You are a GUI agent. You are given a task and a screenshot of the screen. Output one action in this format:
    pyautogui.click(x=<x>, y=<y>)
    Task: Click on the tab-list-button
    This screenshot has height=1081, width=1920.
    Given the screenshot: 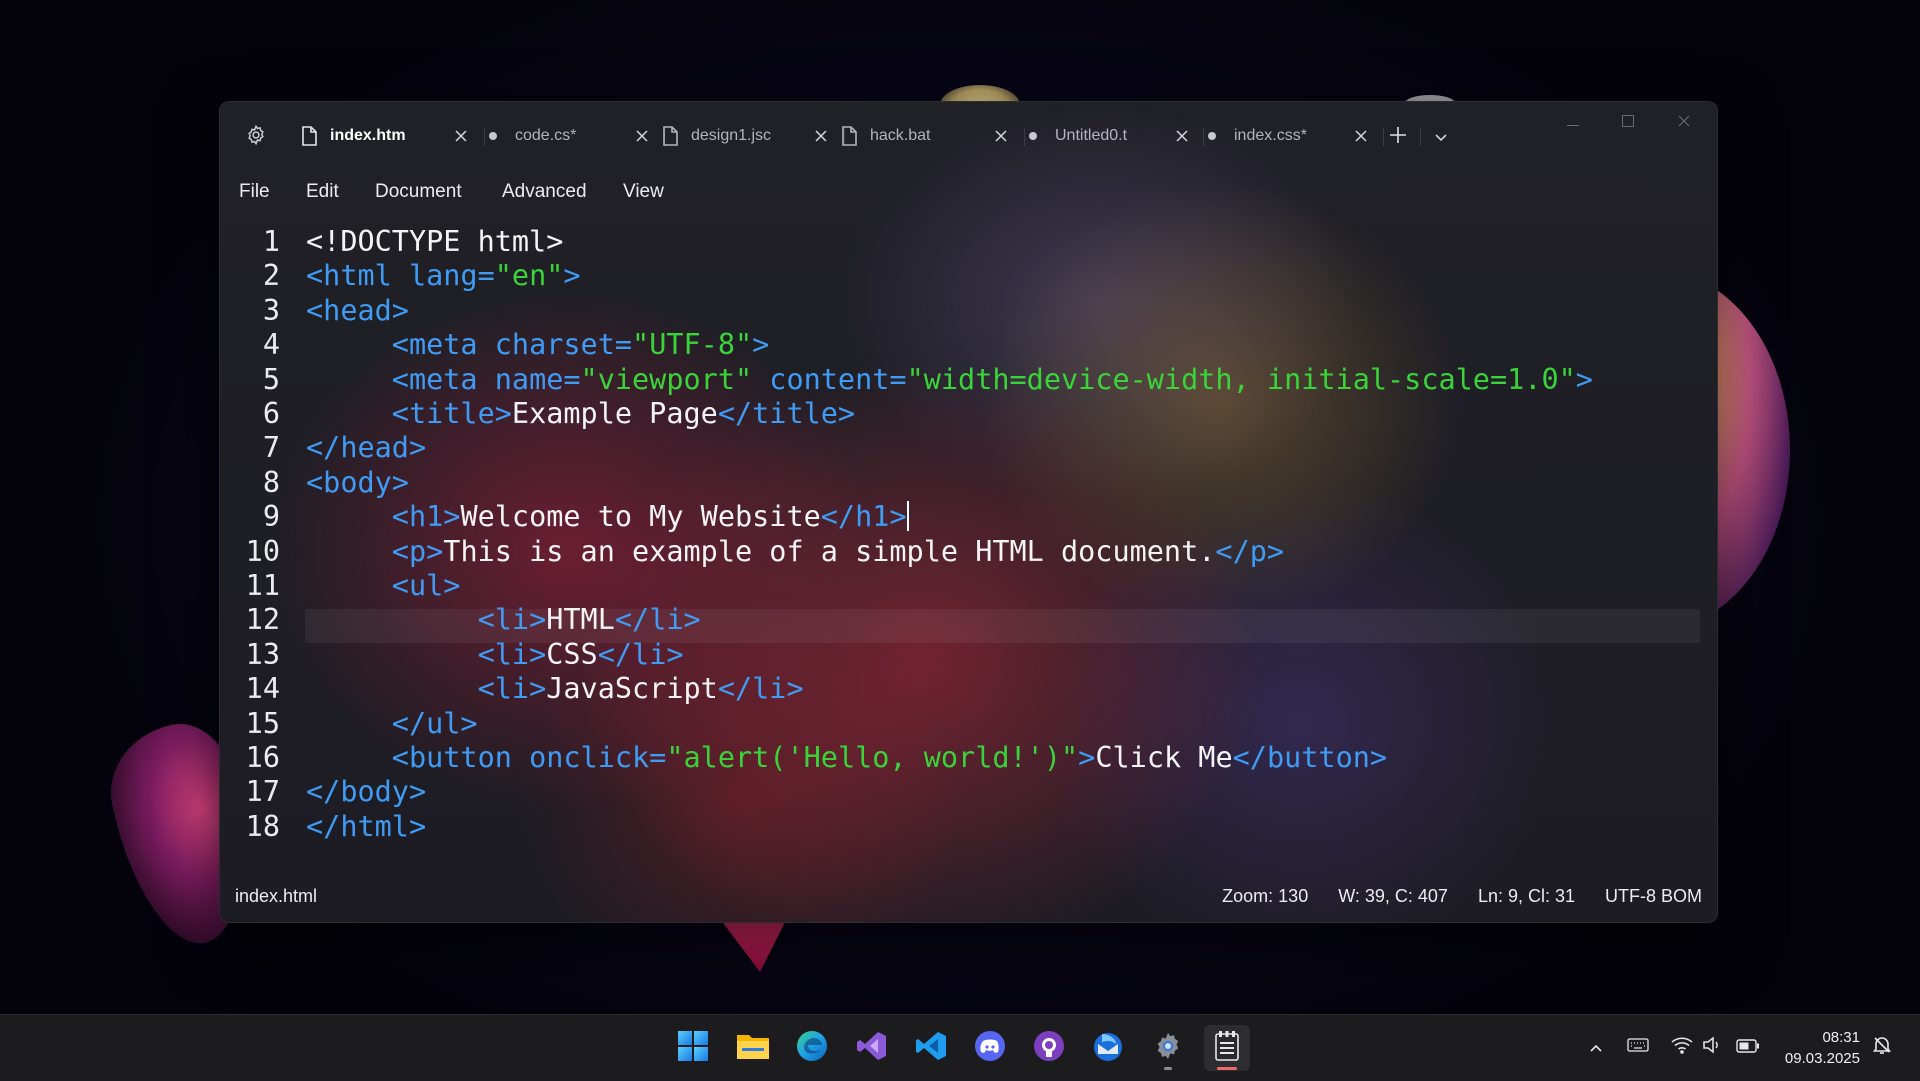 What is the action you would take?
    pyautogui.click(x=1441, y=137)
    